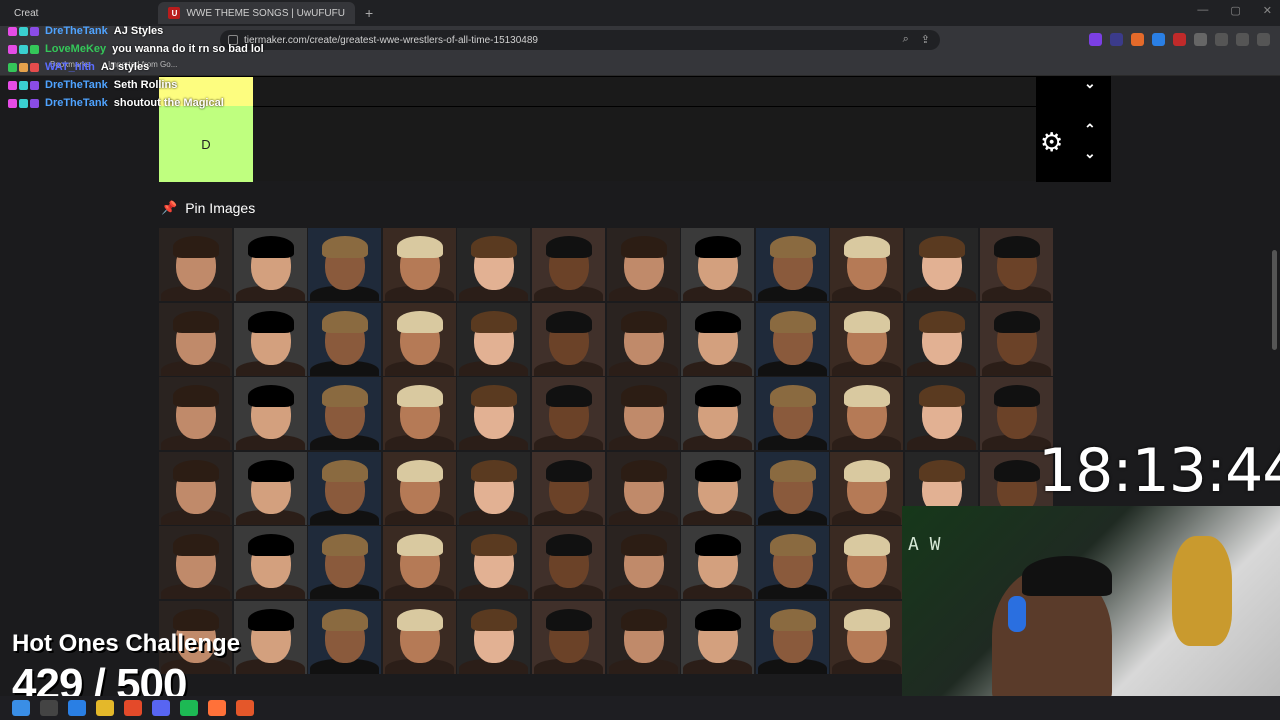 The image size is (1280, 720). Describe the element at coordinates (206, 144) in the screenshot. I see `tier-label-d: D` at that location.